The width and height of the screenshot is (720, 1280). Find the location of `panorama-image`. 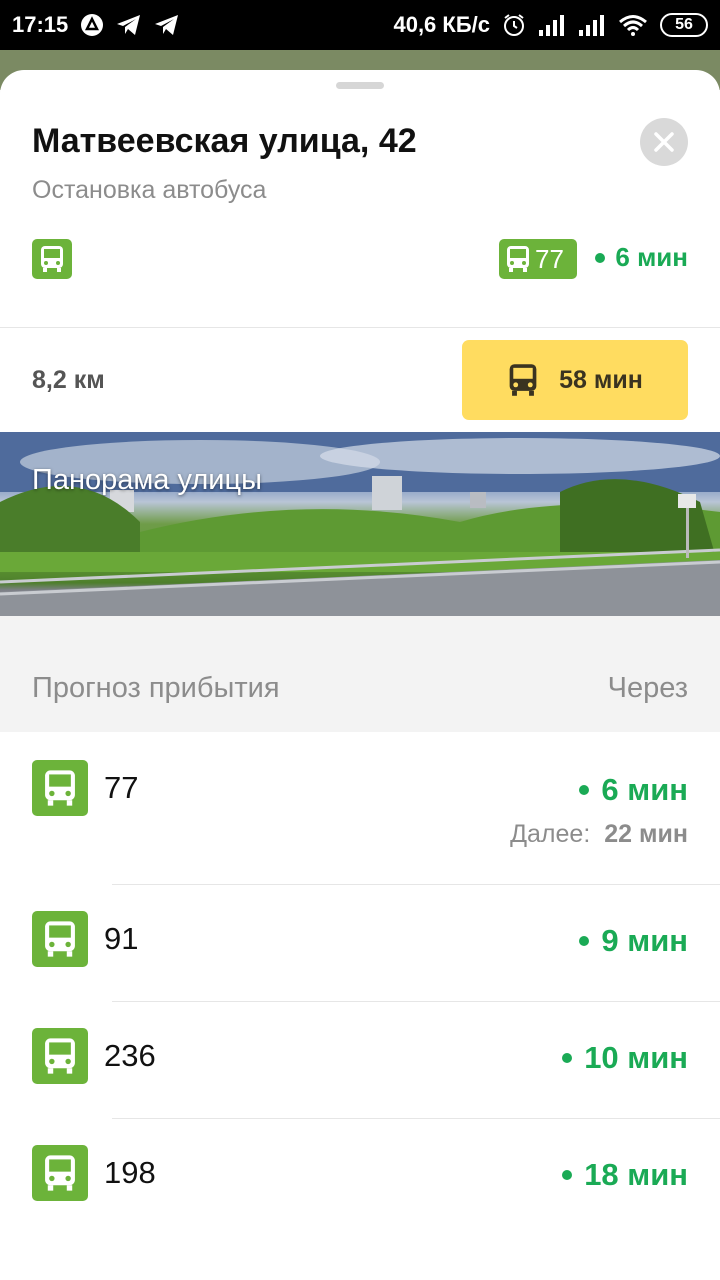

panorama-image is located at coordinates (360, 524).